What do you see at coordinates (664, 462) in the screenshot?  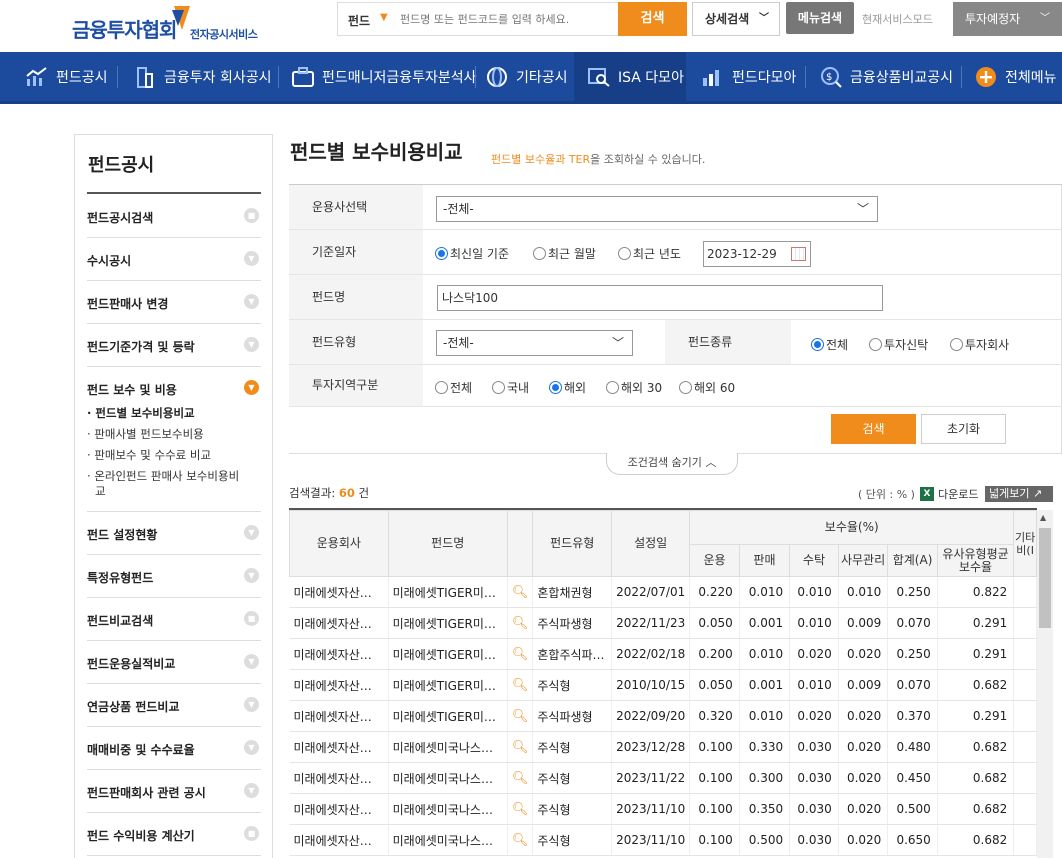 I see `toggle-label: 조건검색 숨기기` at bounding box center [664, 462].